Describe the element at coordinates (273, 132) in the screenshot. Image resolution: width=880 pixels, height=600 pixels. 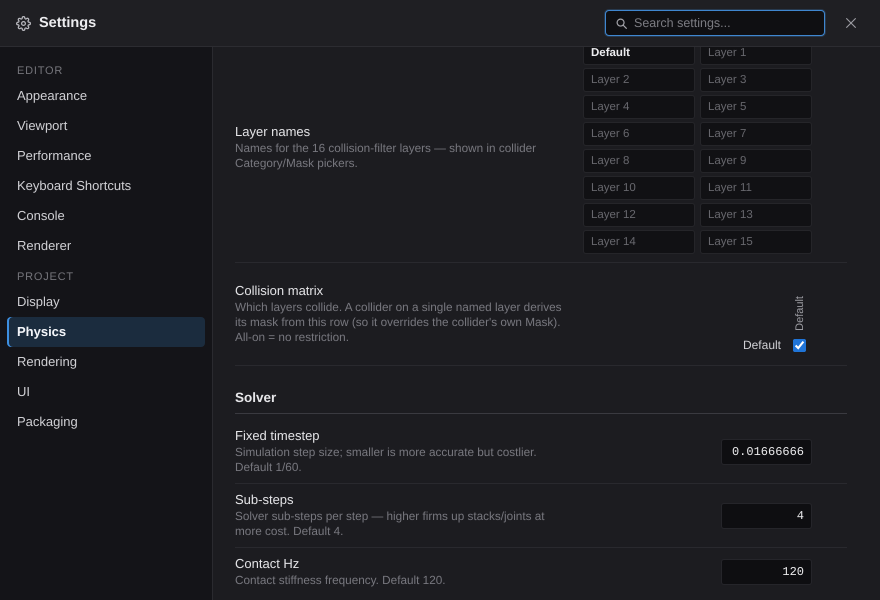
I see `setting-title: Layer names` at that location.